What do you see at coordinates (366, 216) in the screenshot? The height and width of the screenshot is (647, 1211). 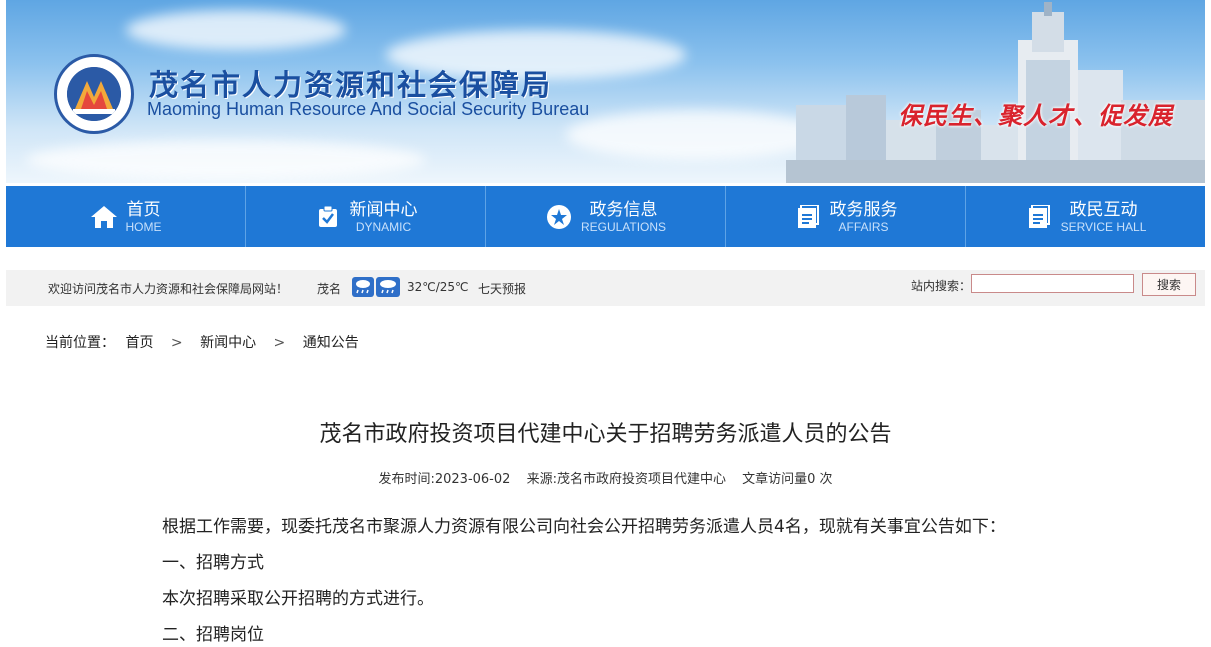 I see `nav-item-news: 新闻中心 DYNAMIC` at bounding box center [366, 216].